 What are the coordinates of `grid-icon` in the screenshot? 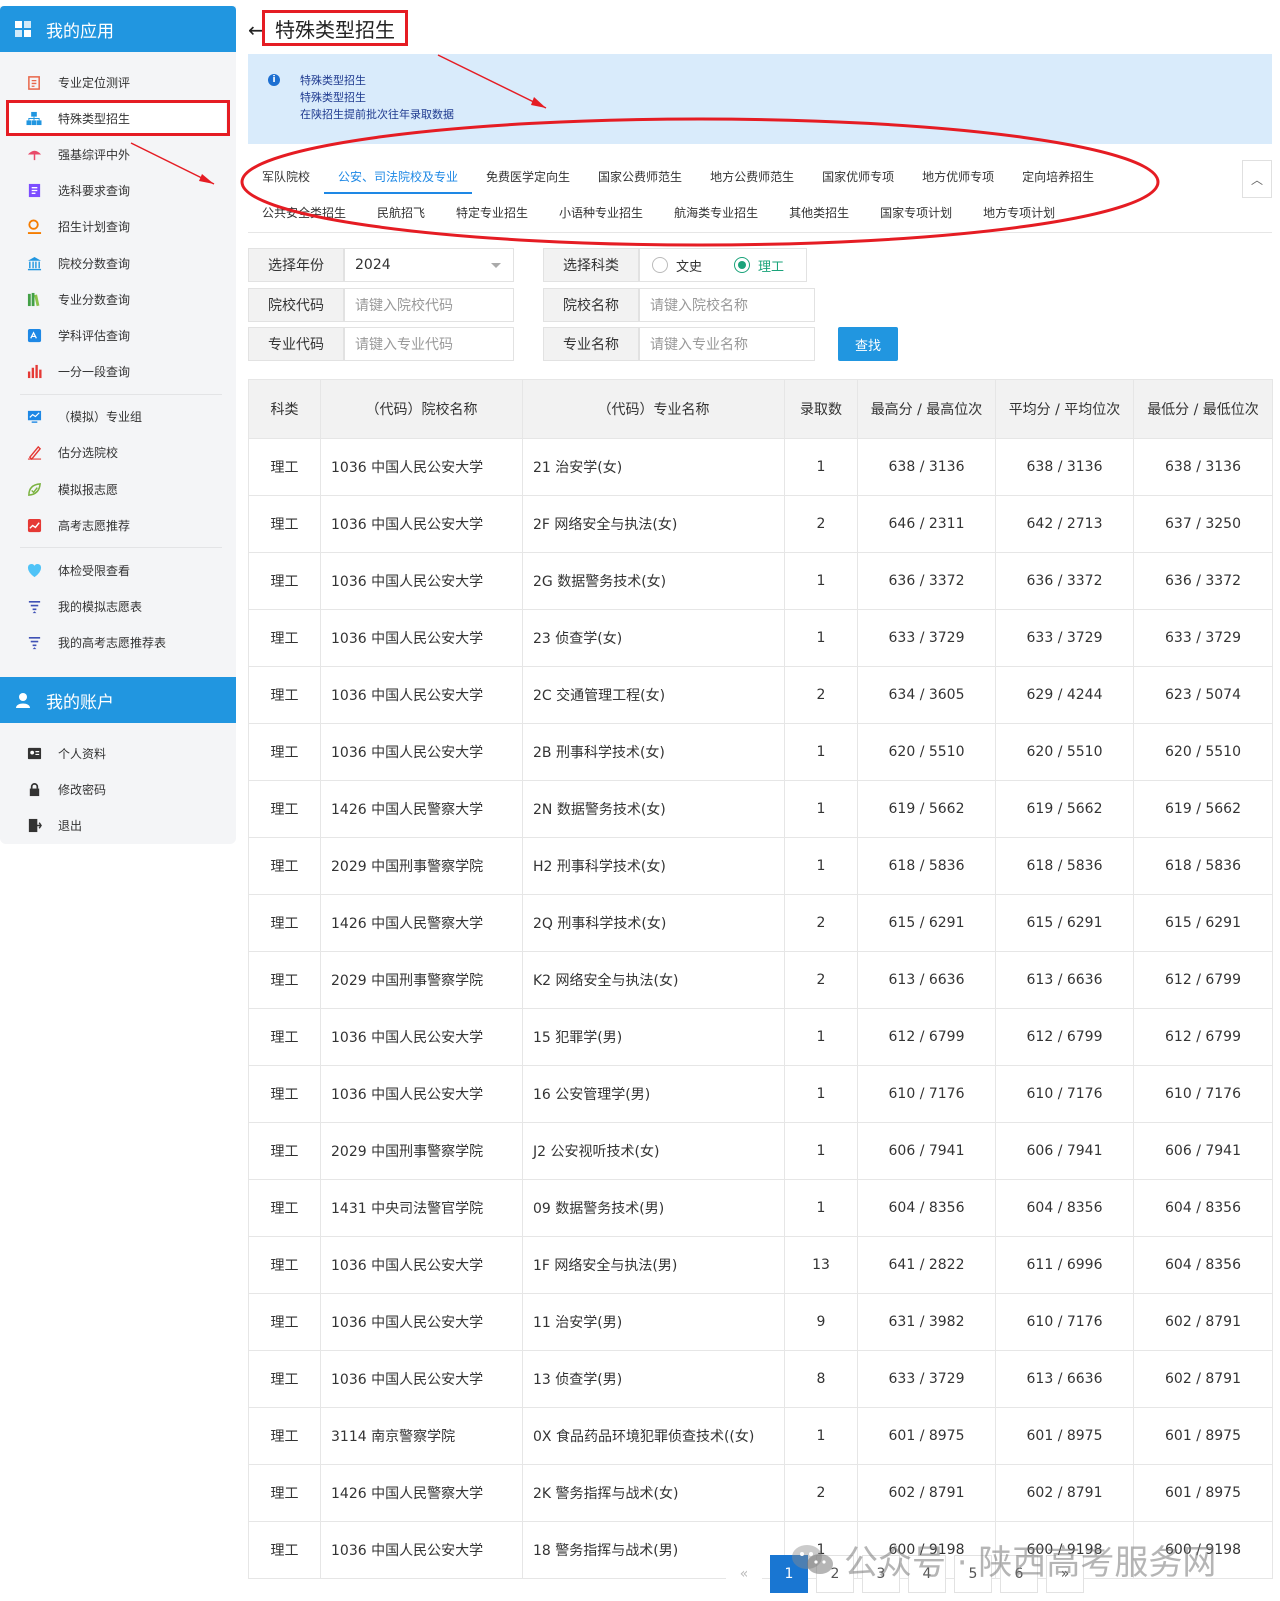 It's located at (23, 29).